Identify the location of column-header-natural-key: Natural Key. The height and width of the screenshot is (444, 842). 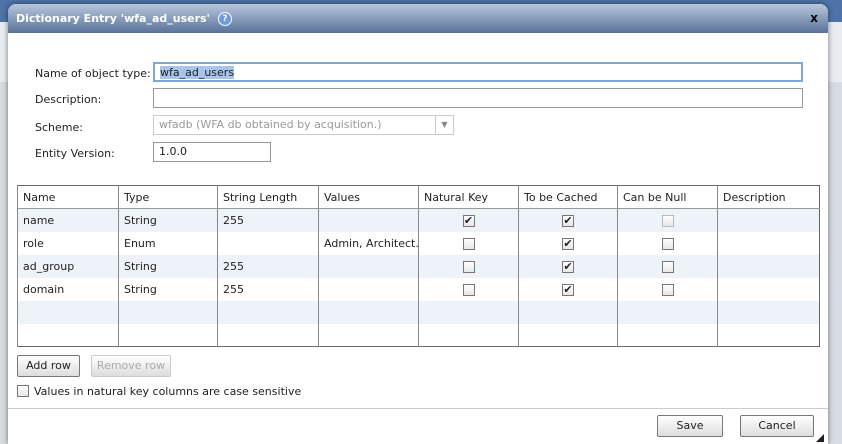
(468, 197).